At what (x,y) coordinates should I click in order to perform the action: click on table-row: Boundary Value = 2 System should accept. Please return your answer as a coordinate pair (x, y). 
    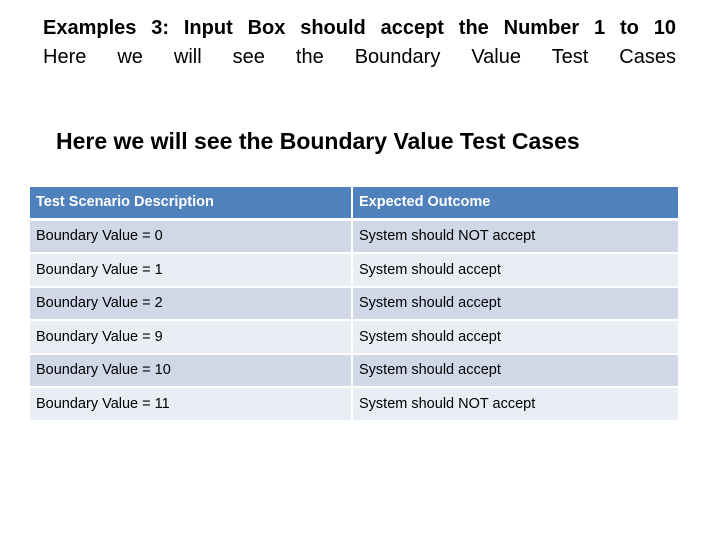
    Looking at the image, I should click on (354, 304).